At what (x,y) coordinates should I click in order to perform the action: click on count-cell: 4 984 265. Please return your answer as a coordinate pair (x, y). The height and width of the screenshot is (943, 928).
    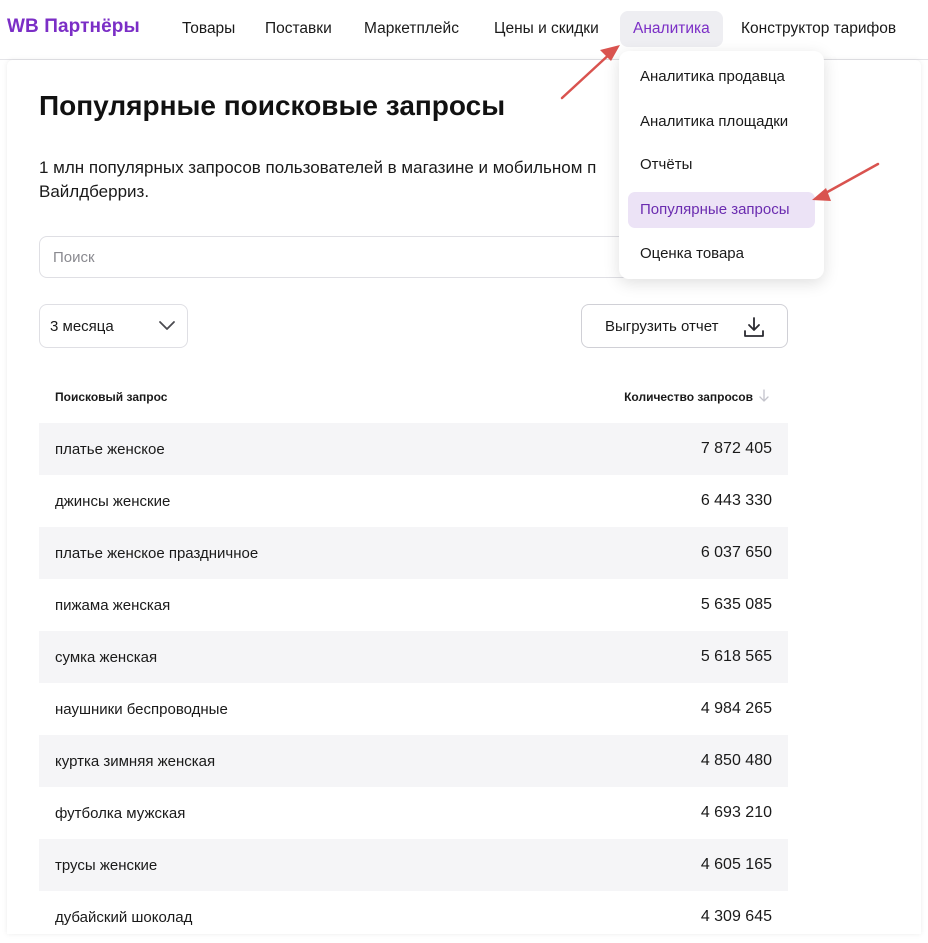
    Looking at the image, I should click on (736, 708).